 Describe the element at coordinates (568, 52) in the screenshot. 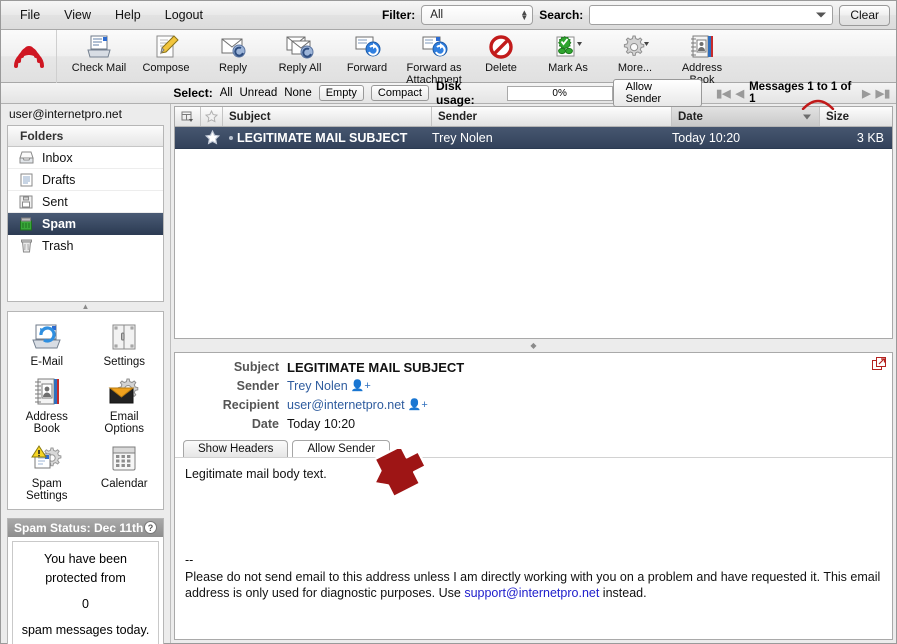

I see `mark-as-button: Mark As` at that location.